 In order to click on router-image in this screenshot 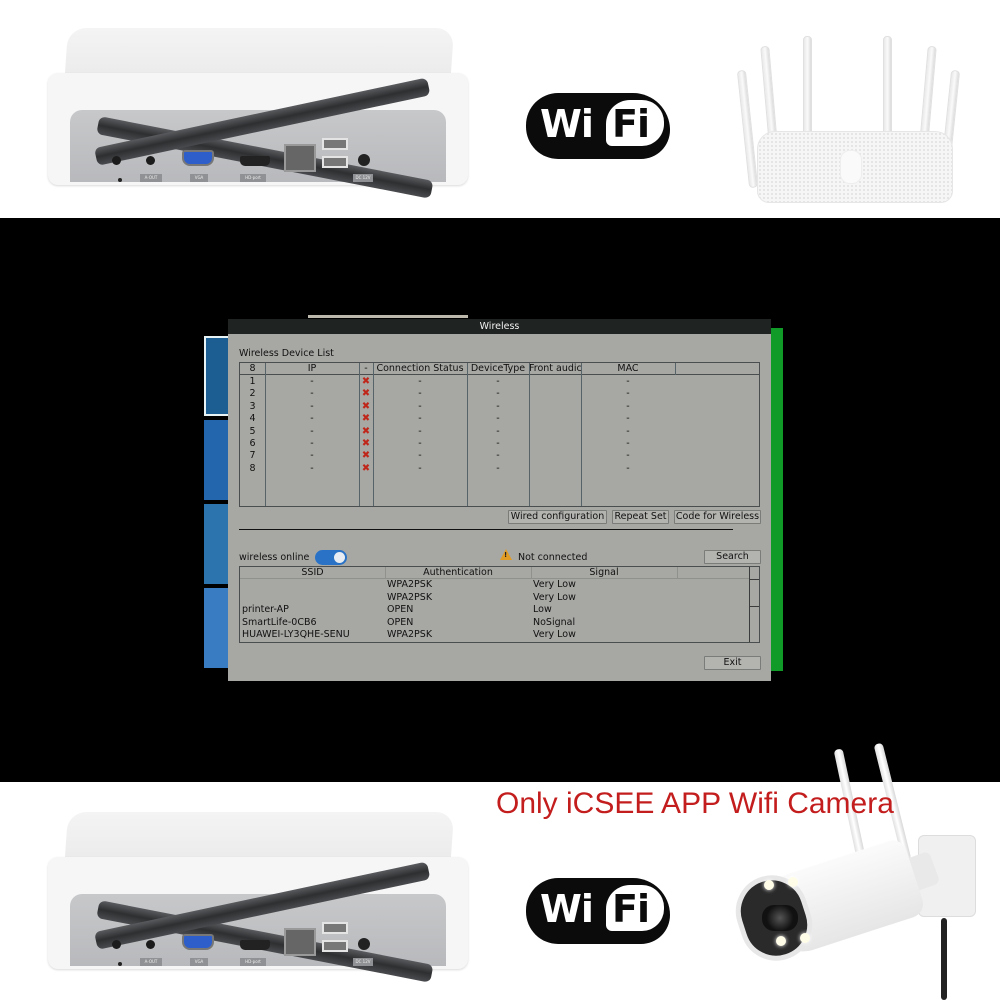, I will do `click(850, 118)`.